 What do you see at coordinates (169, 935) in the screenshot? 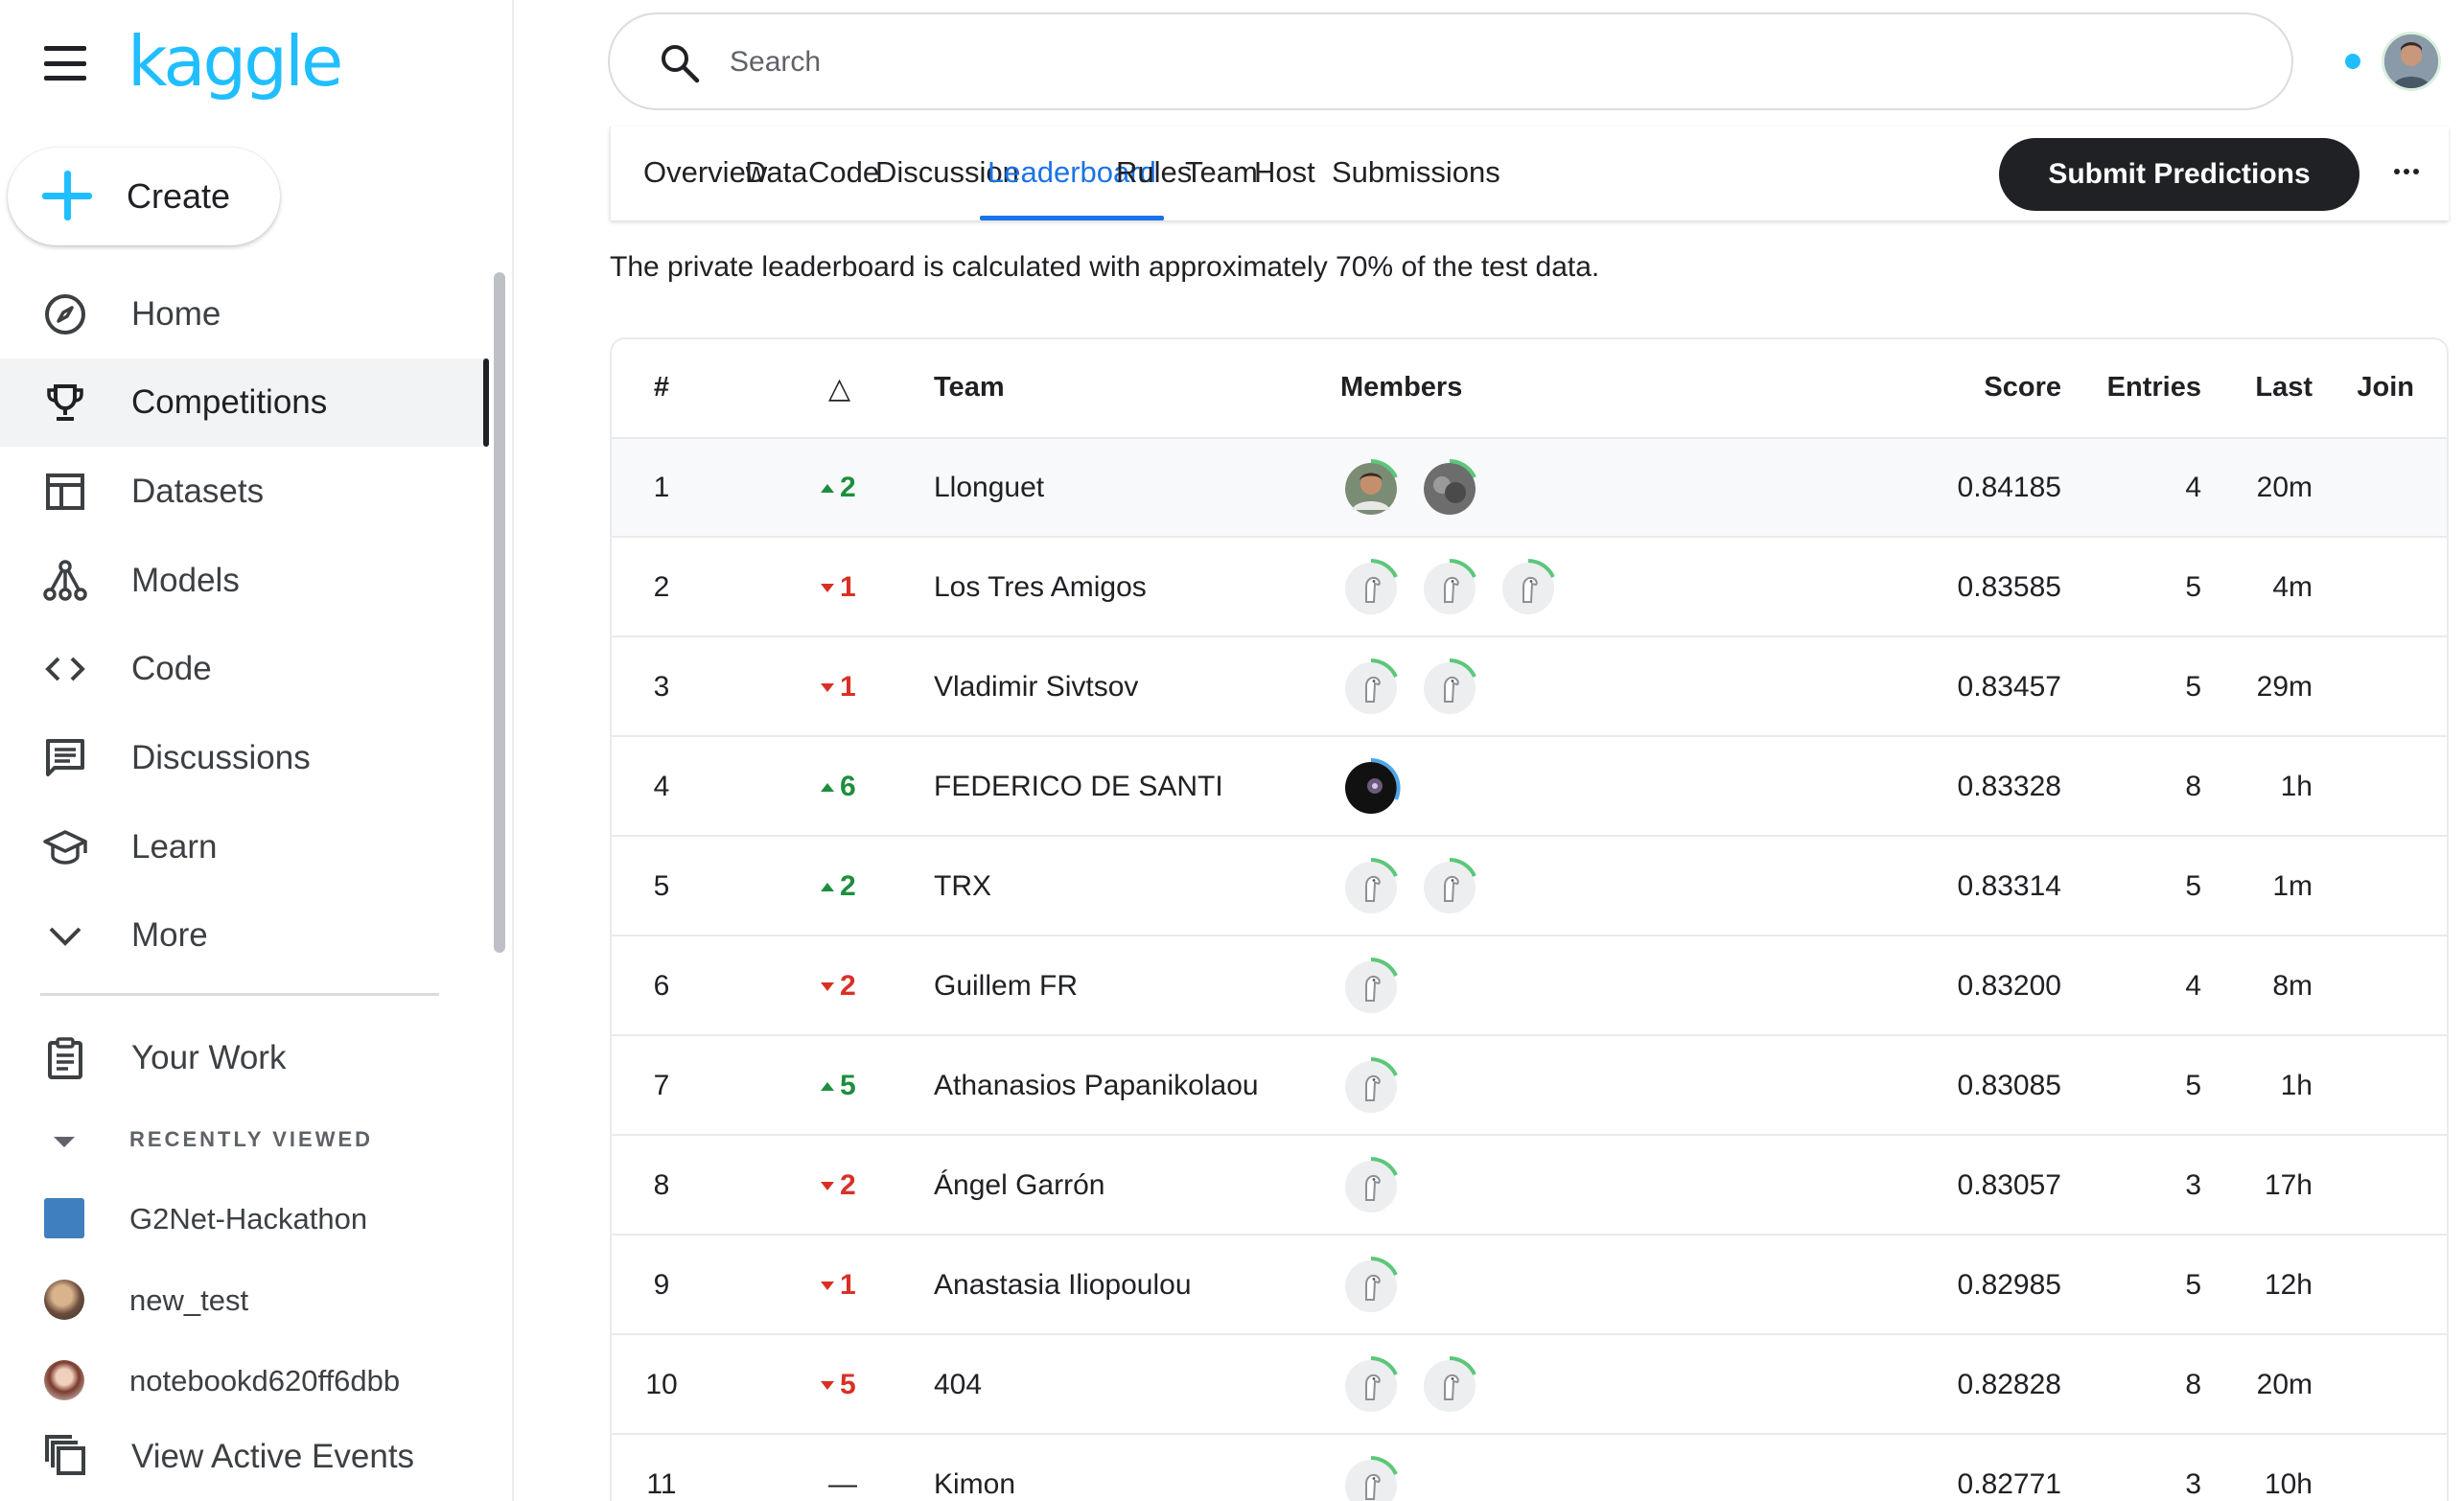
I see `sidebar-item-label: More` at bounding box center [169, 935].